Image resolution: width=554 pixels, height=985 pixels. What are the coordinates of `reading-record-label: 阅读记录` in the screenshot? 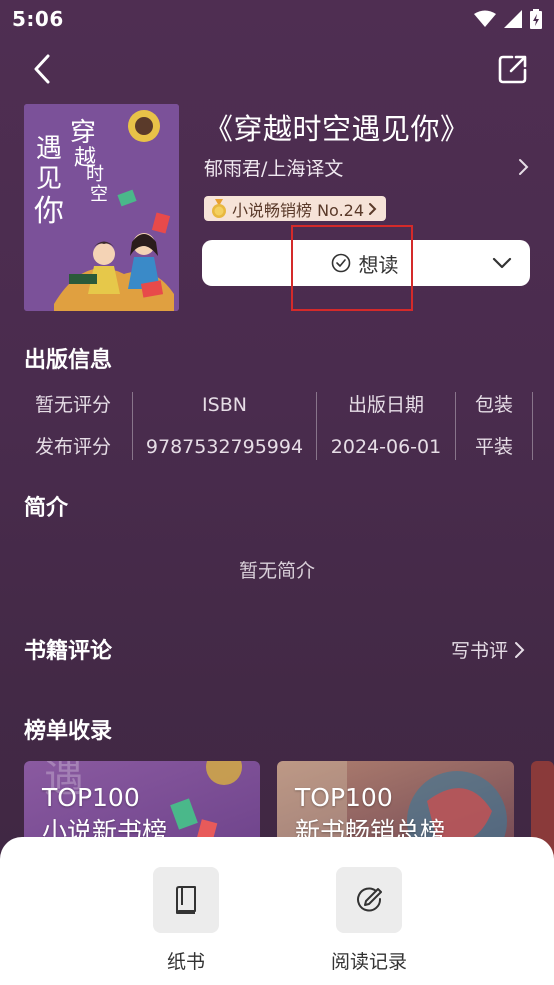 It's located at (368, 962).